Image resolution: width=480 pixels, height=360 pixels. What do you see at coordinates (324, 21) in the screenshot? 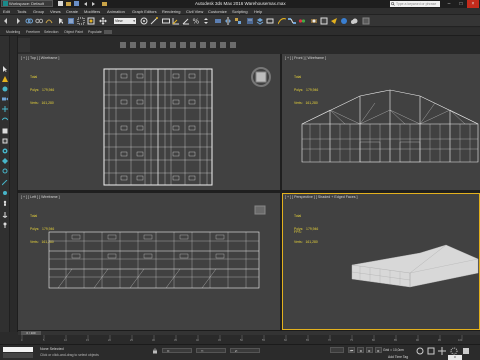
I see `rendered-frame-window-icon` at bounding box center [324, 21].